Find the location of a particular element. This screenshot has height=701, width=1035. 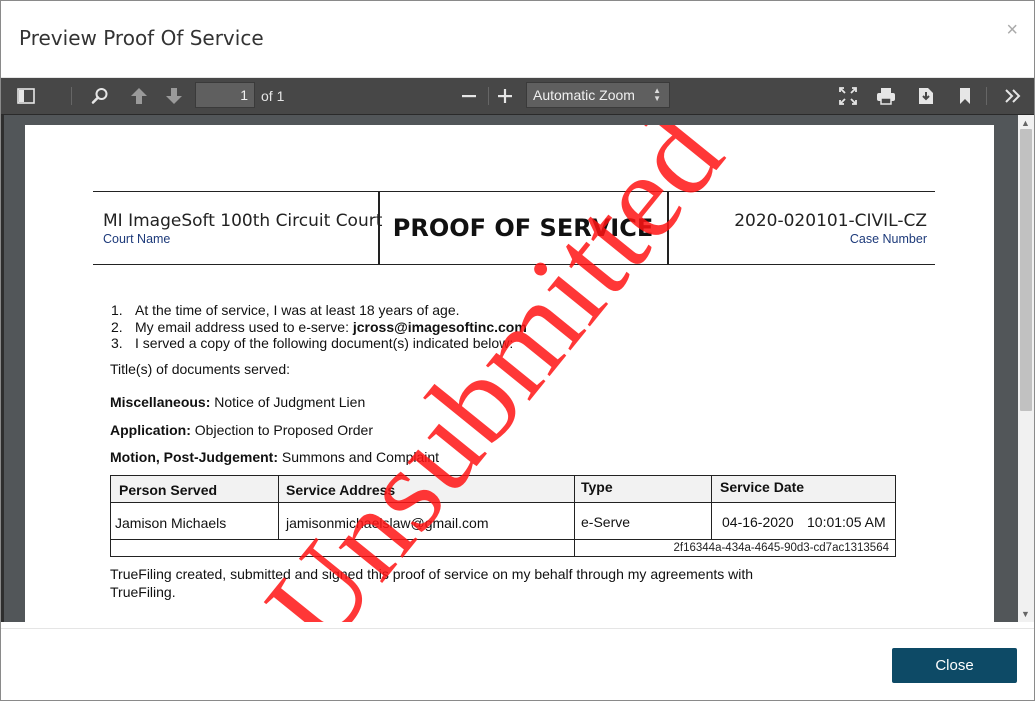

document-title: PROOF OF SERVICE is located at coordinates (523, 228).